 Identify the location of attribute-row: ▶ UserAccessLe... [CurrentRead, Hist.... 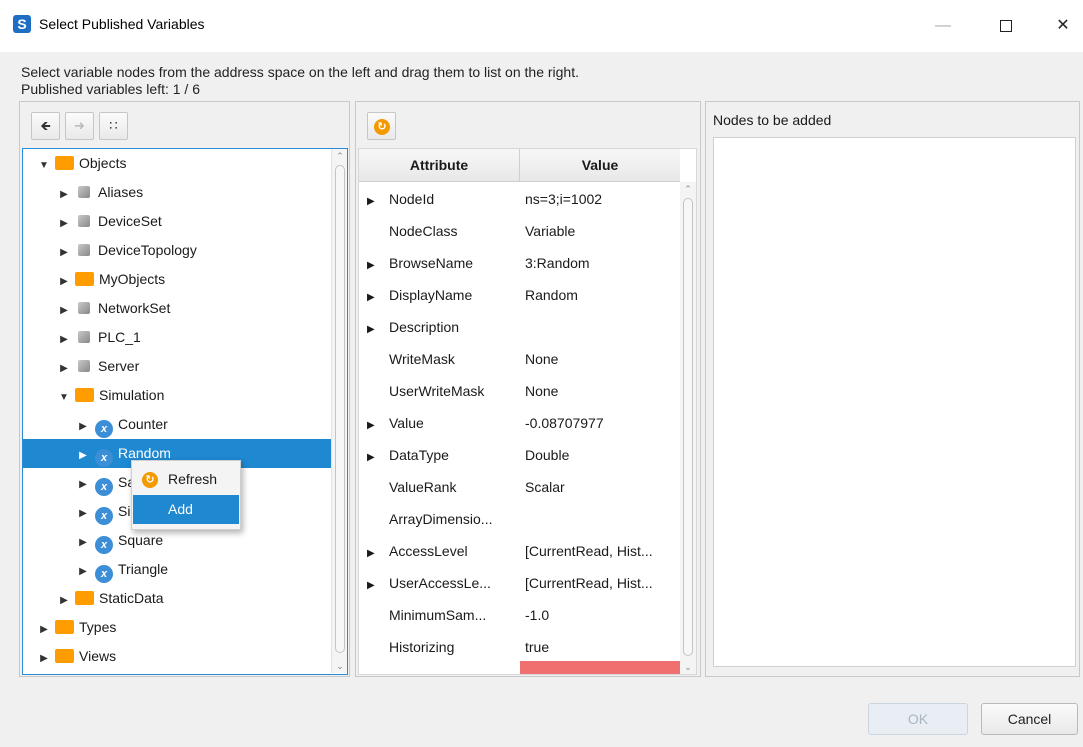
(520, 583).